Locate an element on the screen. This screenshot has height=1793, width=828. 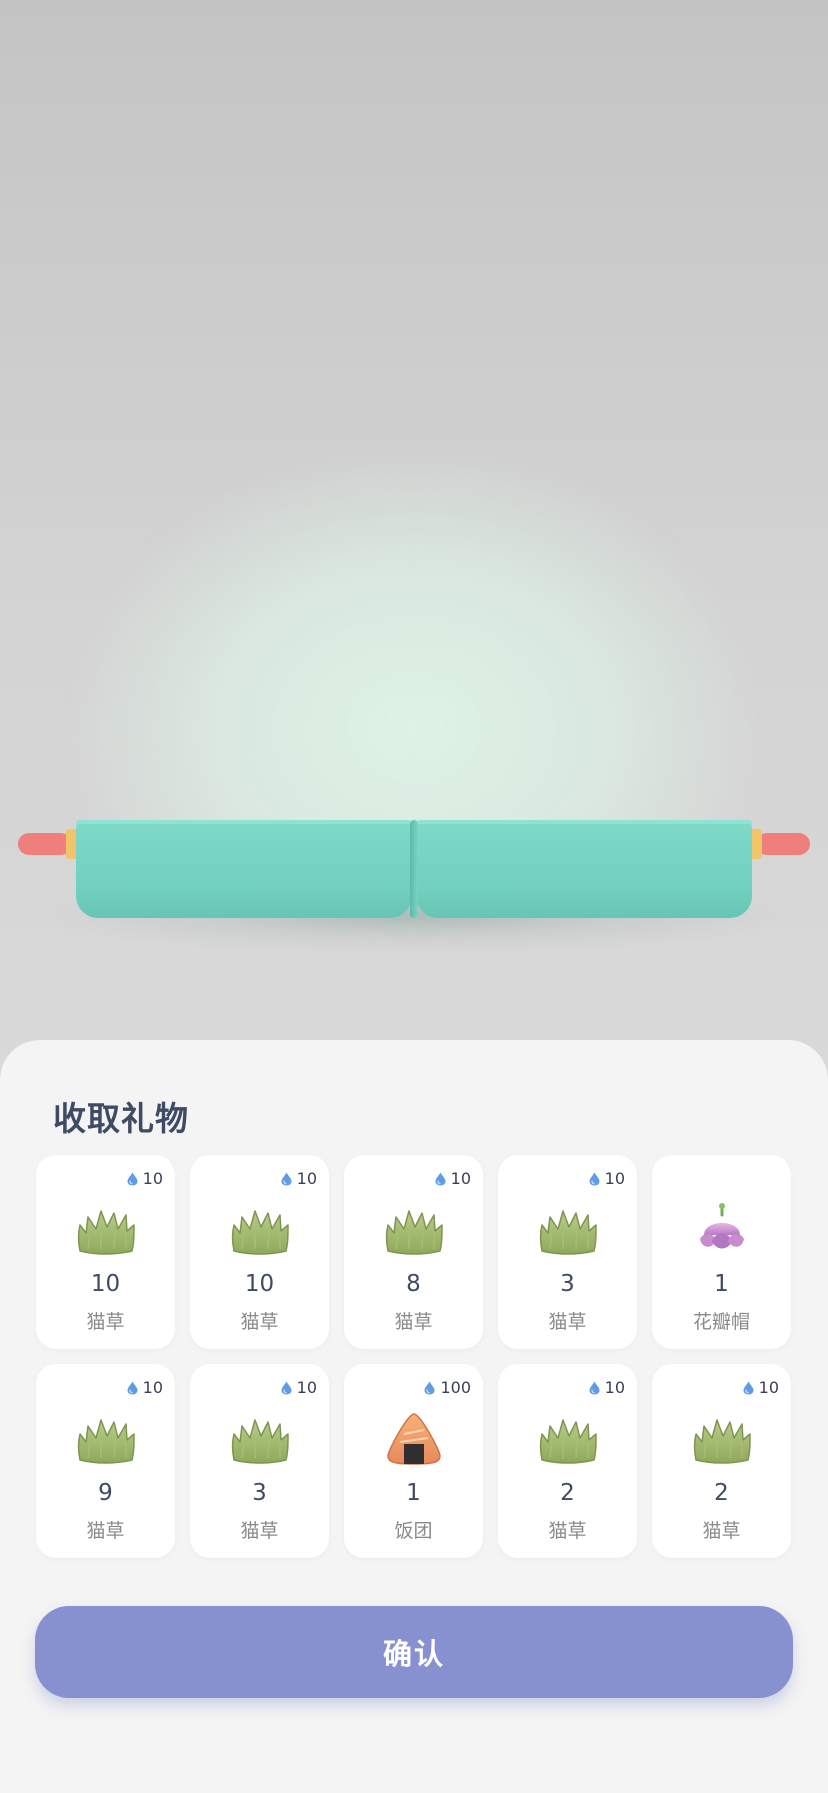
confirm-button: 确认 is located at coordinates (414, 1652).